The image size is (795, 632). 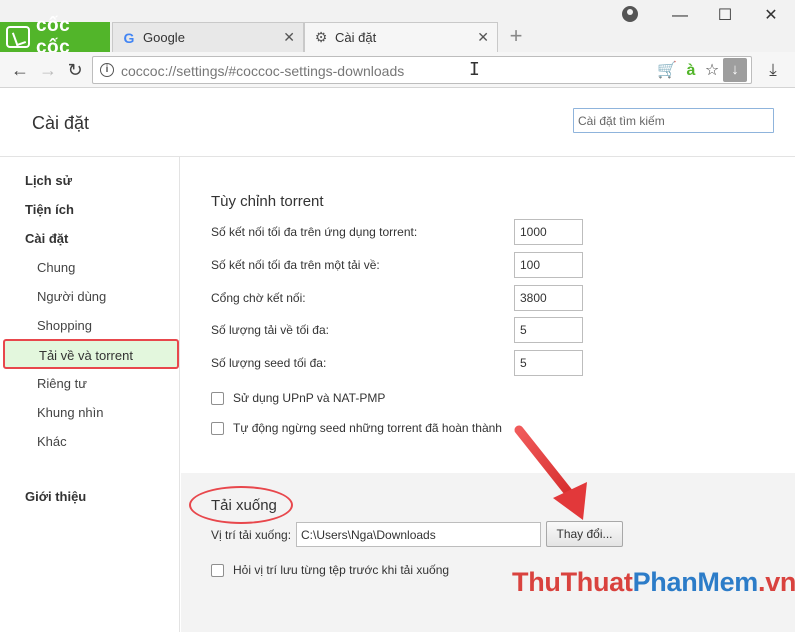 What do you see at coordinates (516, 36) in the screenshot?
I see `new-tab-button: +` at bounding box center [516, 36].